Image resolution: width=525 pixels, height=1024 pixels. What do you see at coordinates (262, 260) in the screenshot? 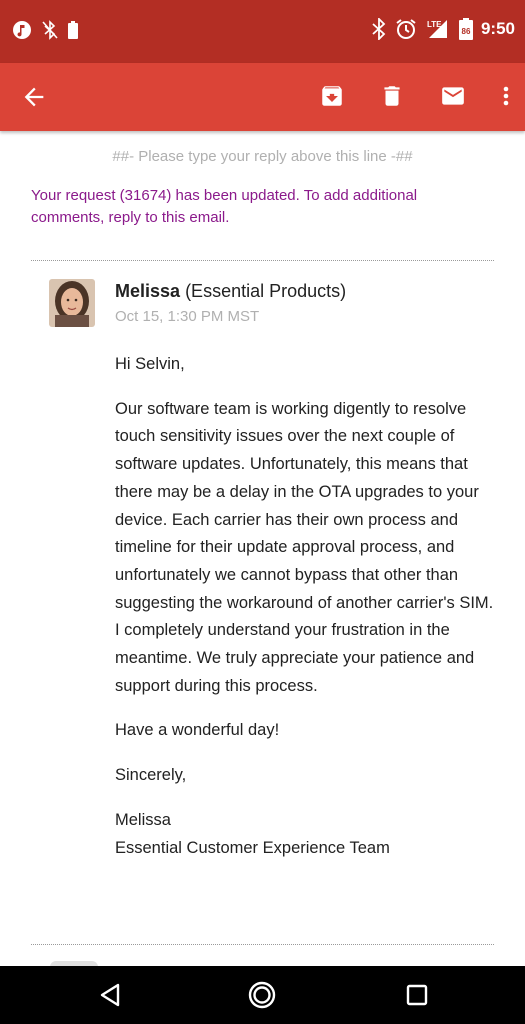
I see `divider-top` at bounding box center [262, 260].